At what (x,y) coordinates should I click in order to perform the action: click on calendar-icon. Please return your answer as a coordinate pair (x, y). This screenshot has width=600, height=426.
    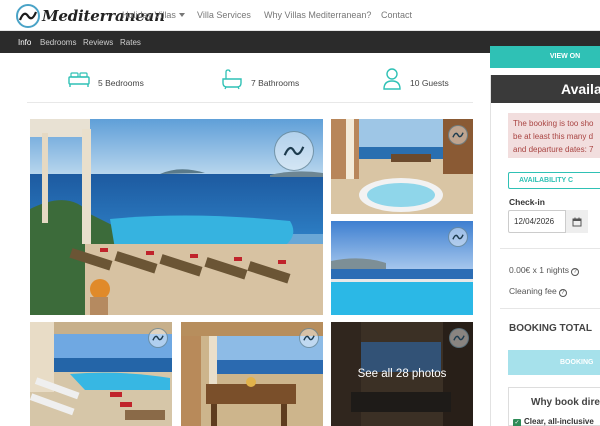
    Looking at the image, I should click on (576, 221).